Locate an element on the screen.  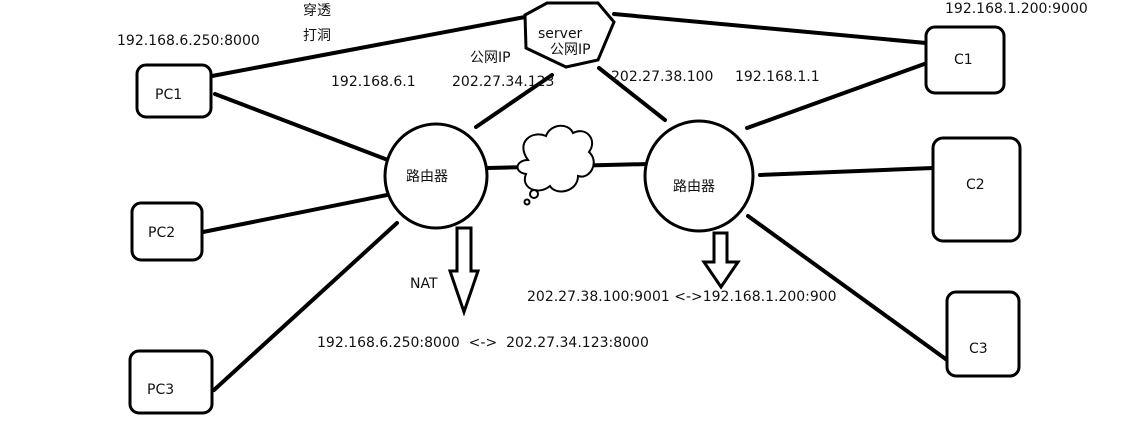
link-pc2-router-left is located at coordinates (295, 213).